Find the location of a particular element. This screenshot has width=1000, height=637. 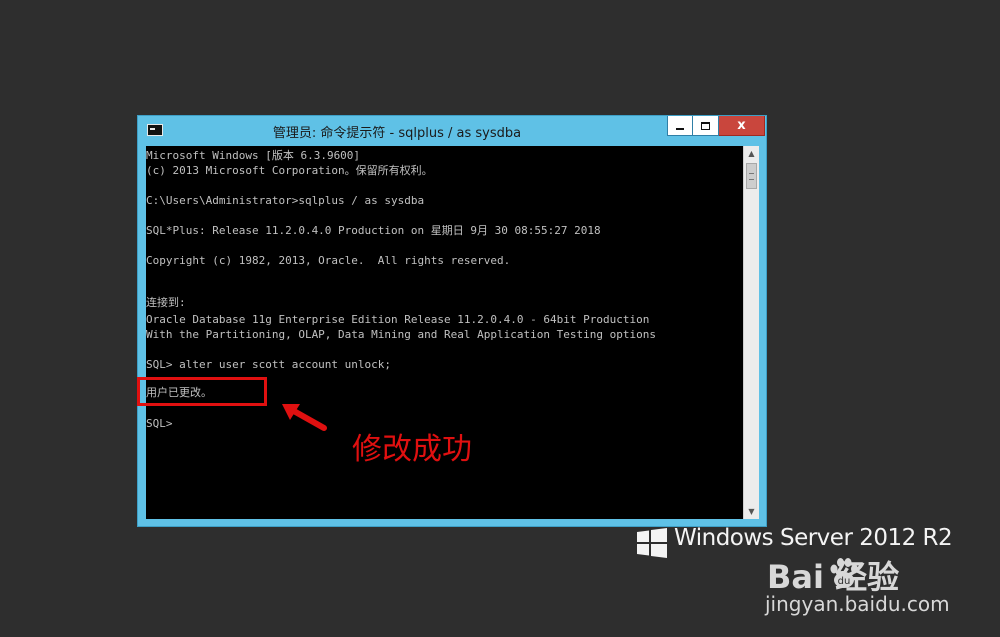

console-line: (c) 2013 Microsoft Corporation。保留所有权利。 is located at coordinates (289, 170).